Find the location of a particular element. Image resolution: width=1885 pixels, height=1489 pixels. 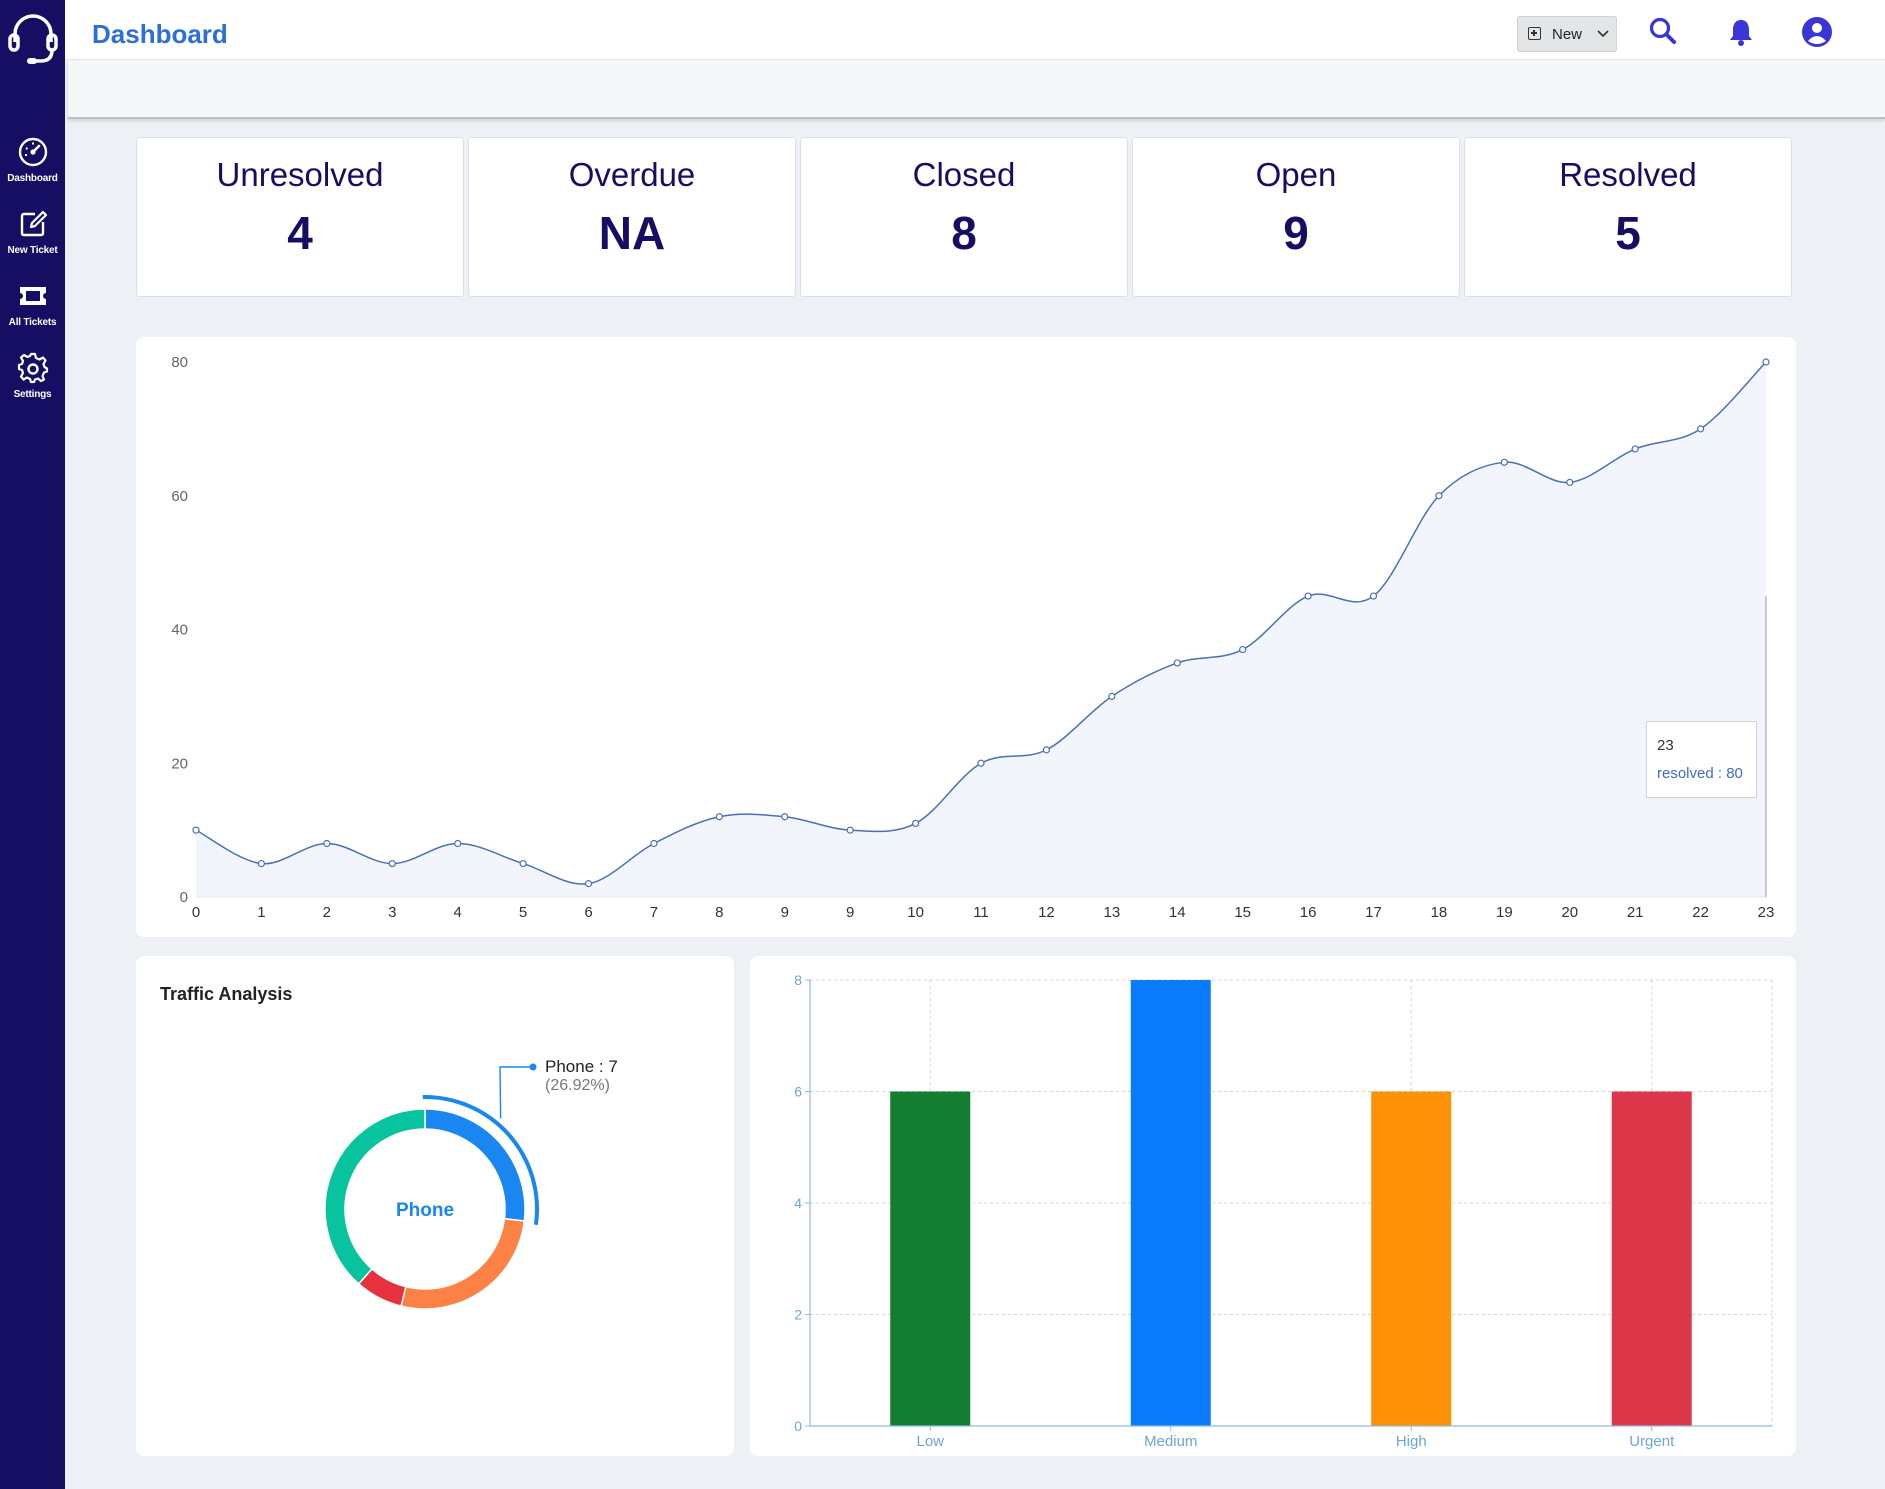

x-tick-label: 5 is located at coordinates (523, 912).